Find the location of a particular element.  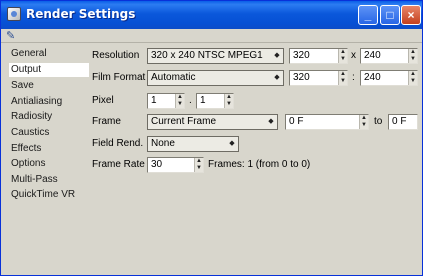

frame-rate-value: 30 is located at coordinates (157, 164).